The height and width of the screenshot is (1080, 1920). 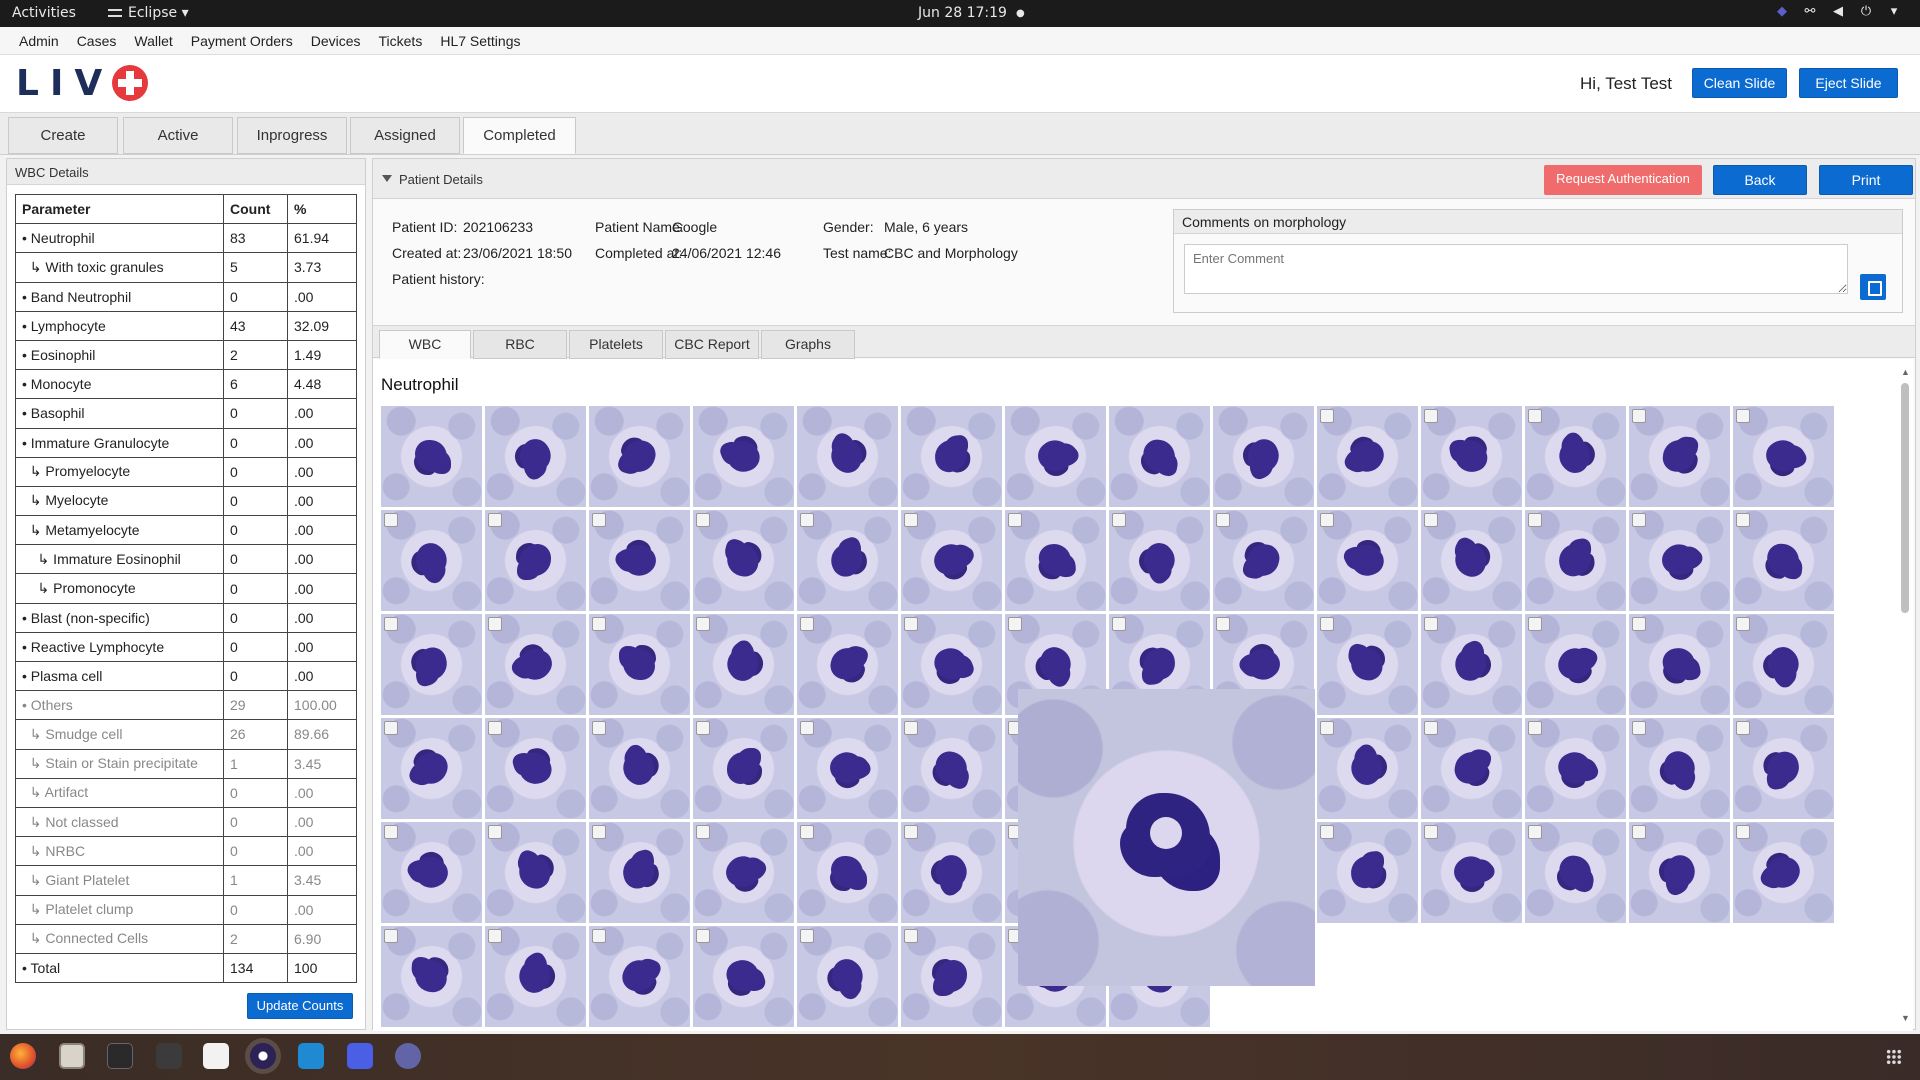 What do you see at coordinates (97, 40) in the screenshot?
I see `menu-item: Cases` at bounding box center [97, 40].